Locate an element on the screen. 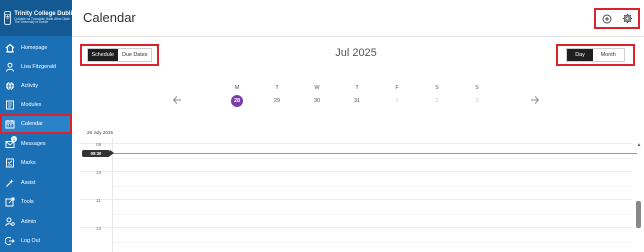 The width and height of the screenshot is (644, 252). sidebar-item-label: Modules is located at coordinates (31, 105).